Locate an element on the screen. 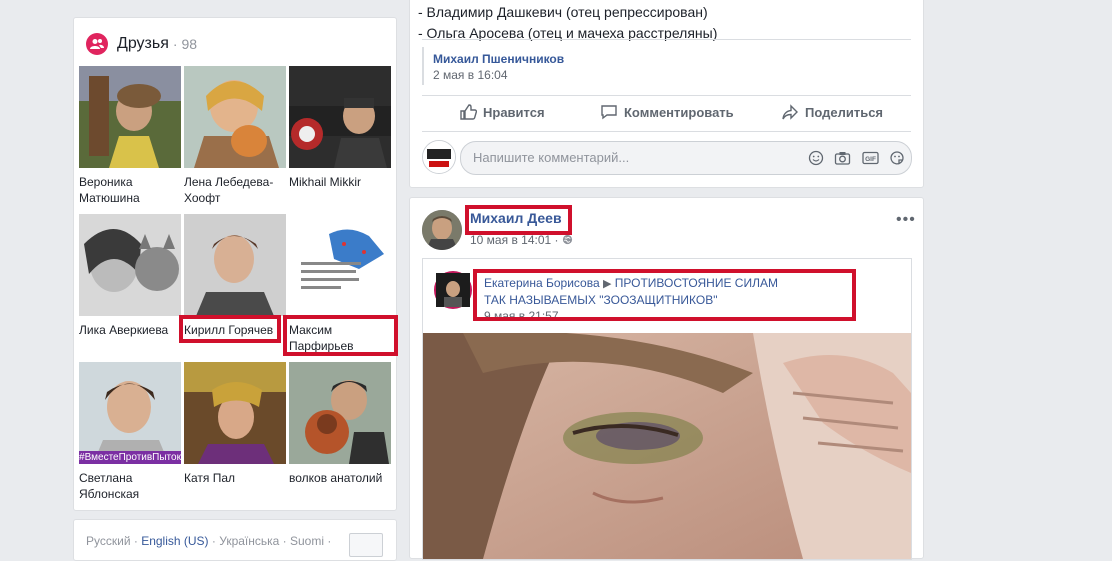 The height and width of the screenshot is (561, 1112). friends-count: · 98 is located at coordinates (185, 44).